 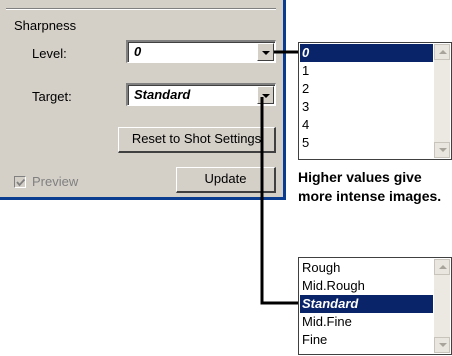 I want to click on level-list-items: 012345, so click(x=366, y=98).